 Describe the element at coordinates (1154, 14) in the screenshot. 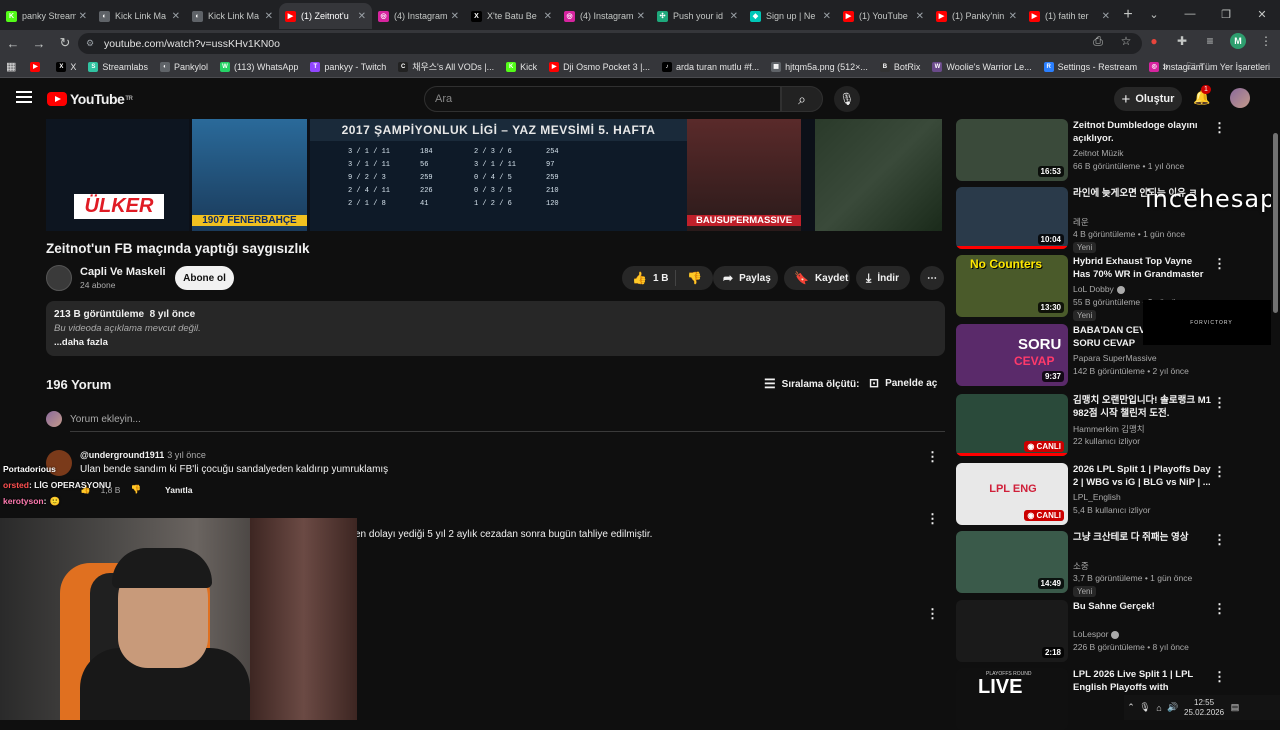

I see `tab-search-icon: ⌄` at that location.